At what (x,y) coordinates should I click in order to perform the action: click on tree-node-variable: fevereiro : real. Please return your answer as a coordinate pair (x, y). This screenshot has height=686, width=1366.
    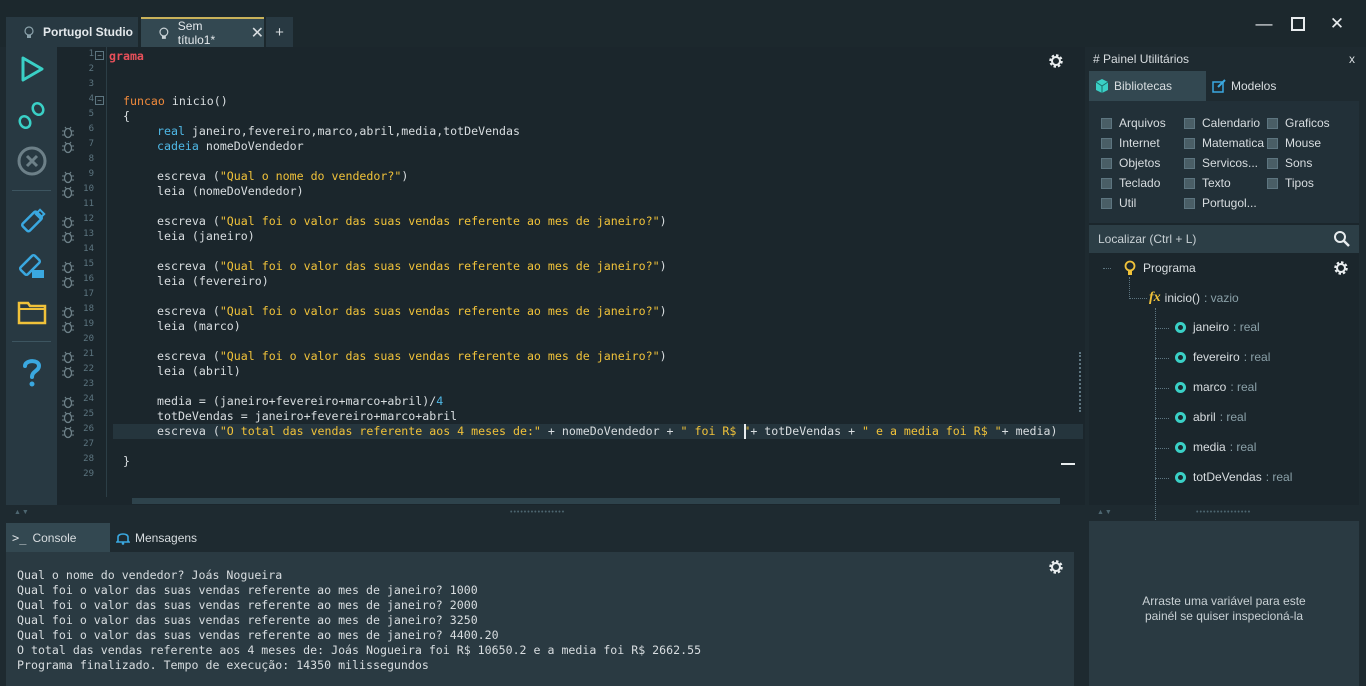
    Looking at the image, I should click on (1222, 357).